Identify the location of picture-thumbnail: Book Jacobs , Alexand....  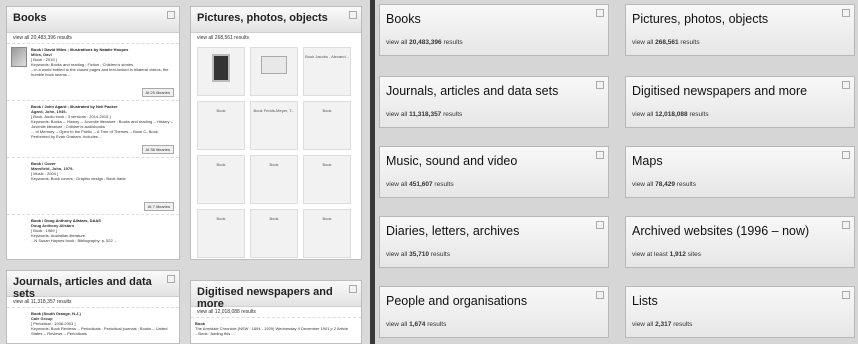
(327, 71).